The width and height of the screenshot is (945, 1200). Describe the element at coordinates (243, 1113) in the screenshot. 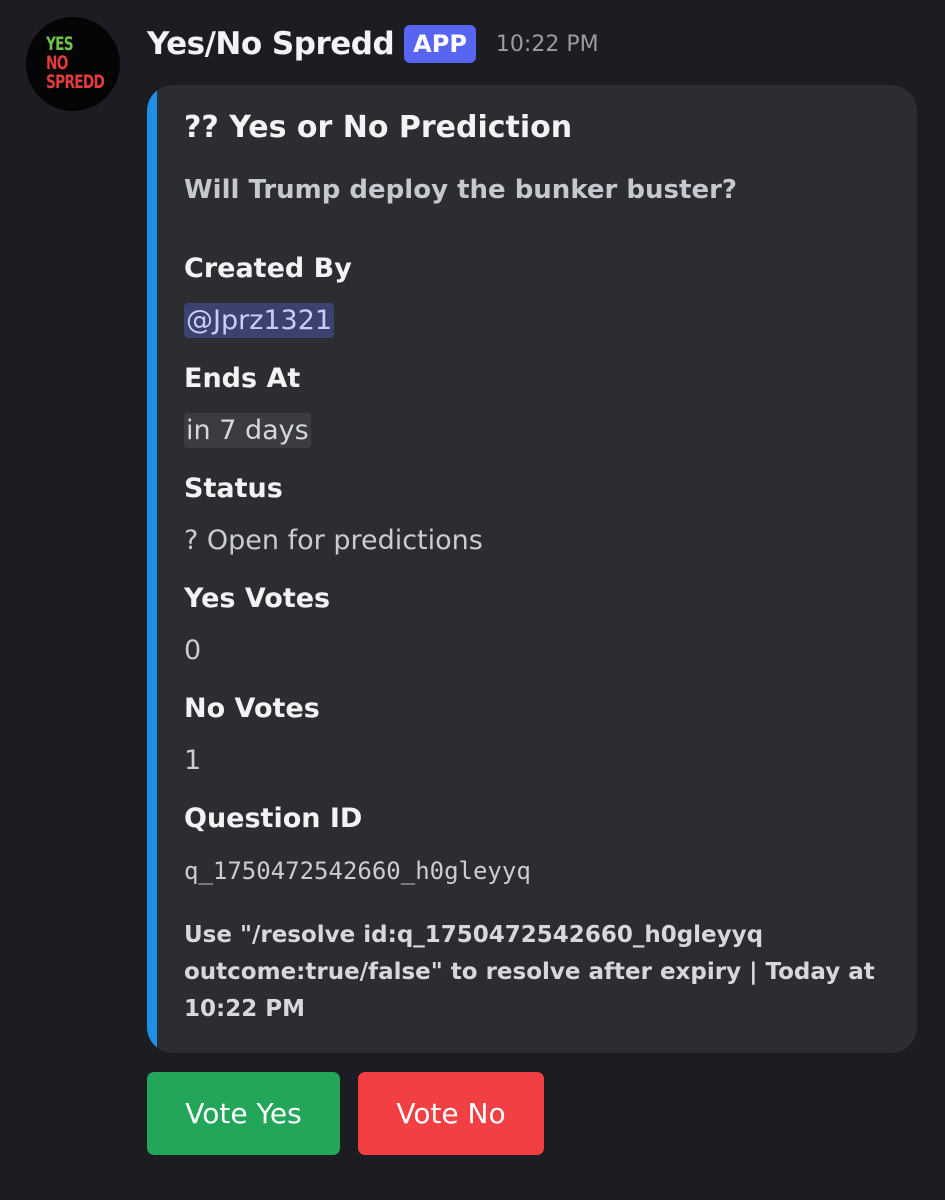

I see `vote-yes-button: Vote Yes` at that location.